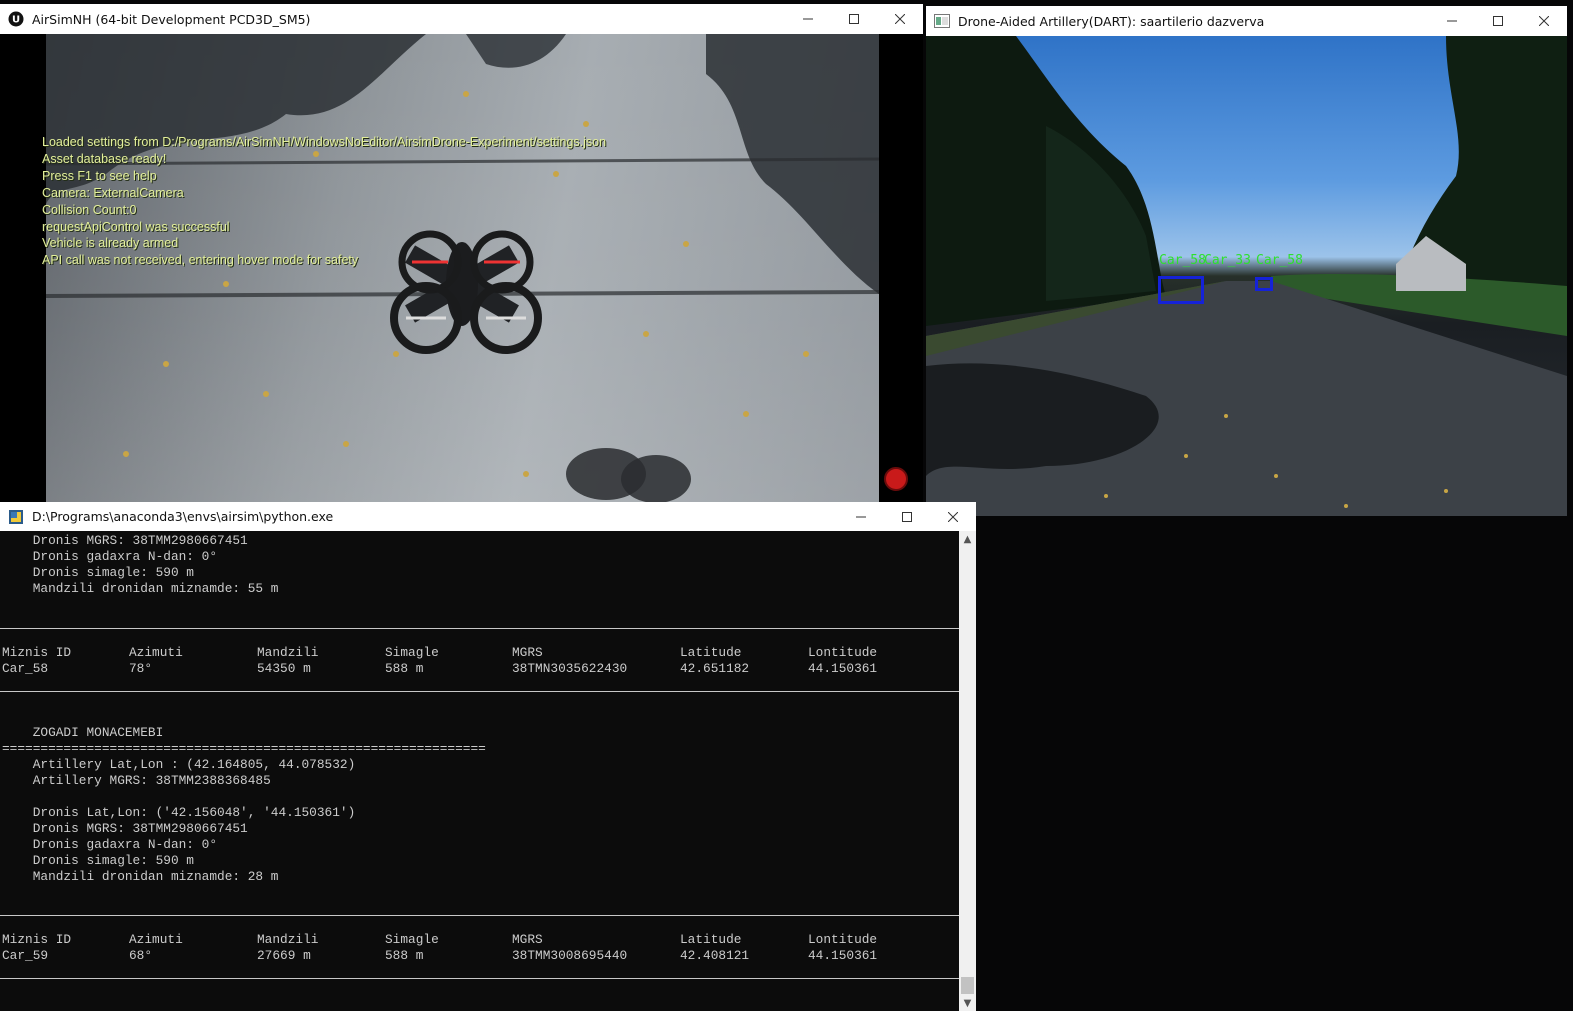 This screenshot has height=1011, width=1573. Describe the element at coordinates (25, 668) in the screenshot. I see `cell-id: Car_58` at that location.